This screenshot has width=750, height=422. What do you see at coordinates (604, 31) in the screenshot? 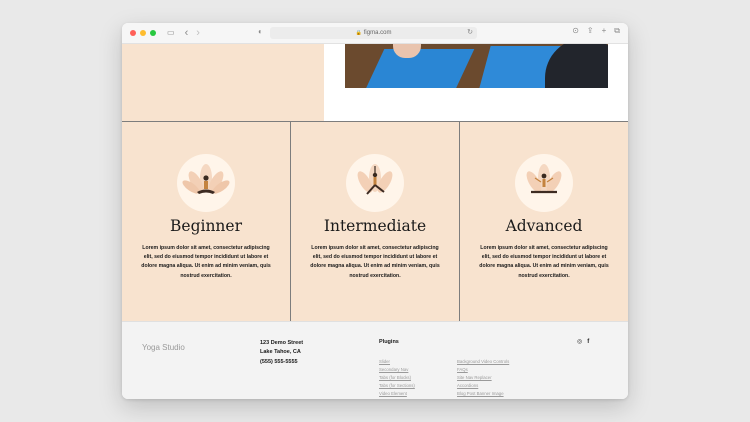
I see `new-tab-icon: +` at bounding box center [604, 31].